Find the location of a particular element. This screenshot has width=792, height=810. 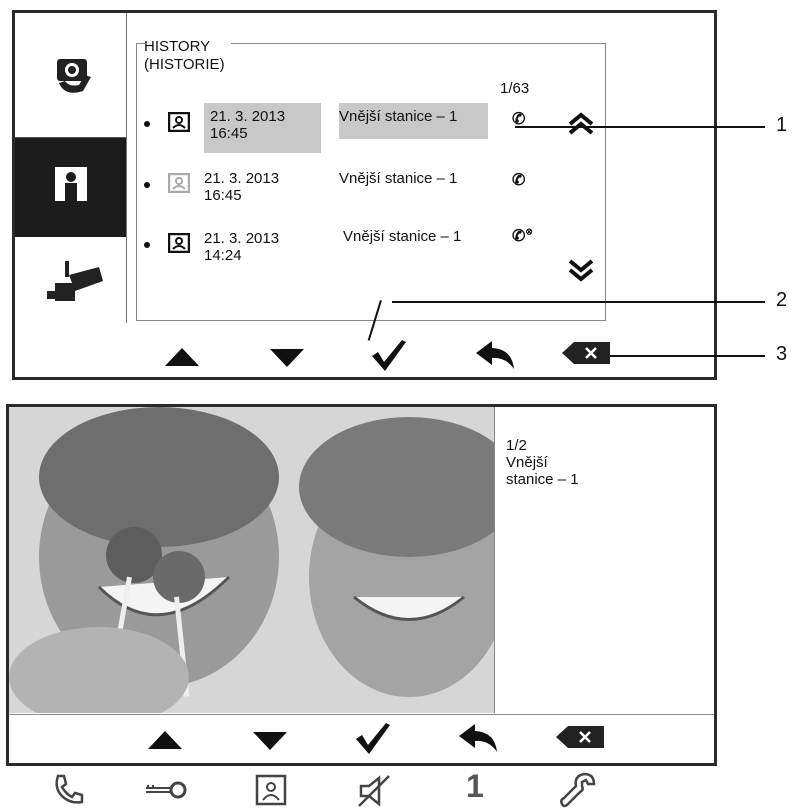

camera-icon is located at coordinates (75, 281).